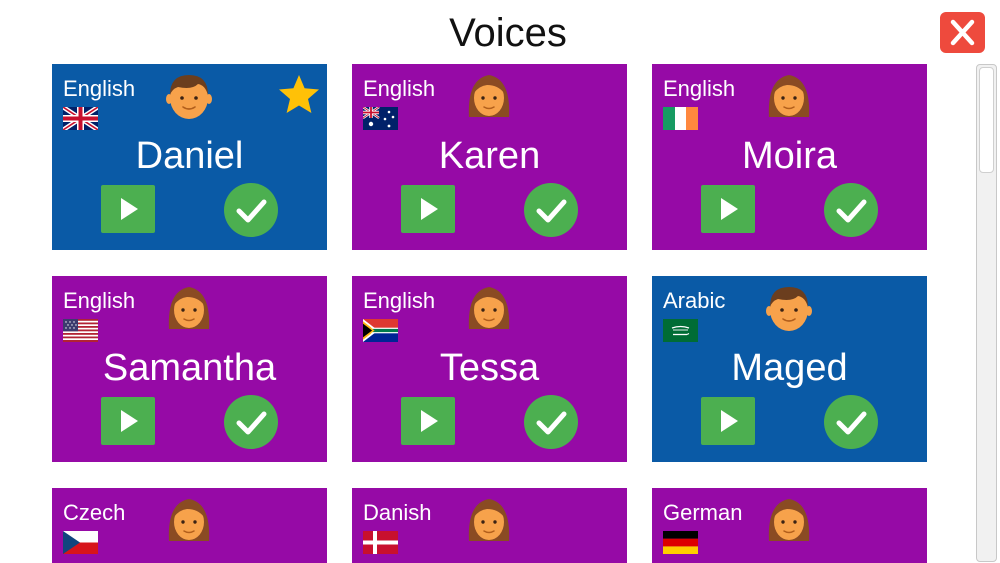 This screenshot has height=563, width=1000. I want to click on voice-language: Czech, so click(94, 512).